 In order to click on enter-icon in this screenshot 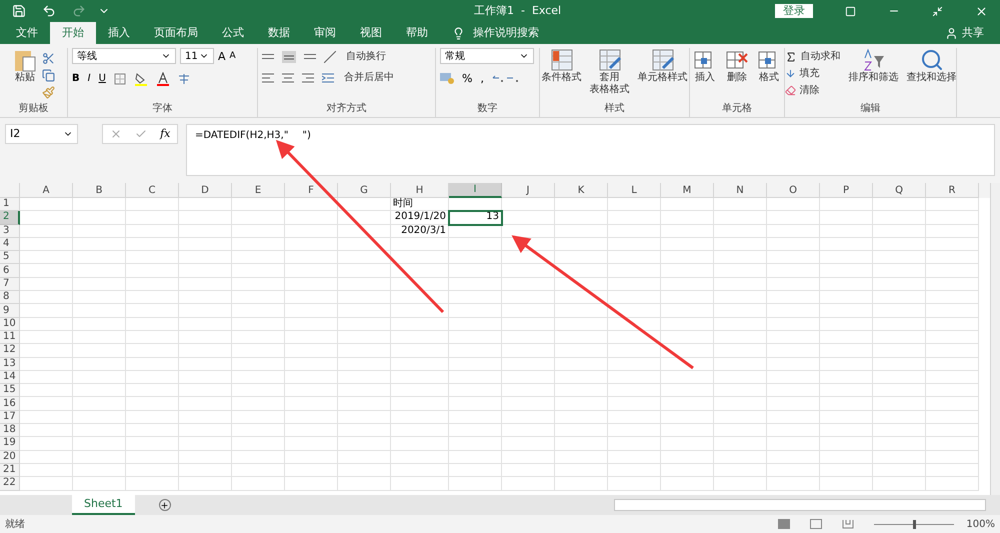, I will do `click(140, 134)`.